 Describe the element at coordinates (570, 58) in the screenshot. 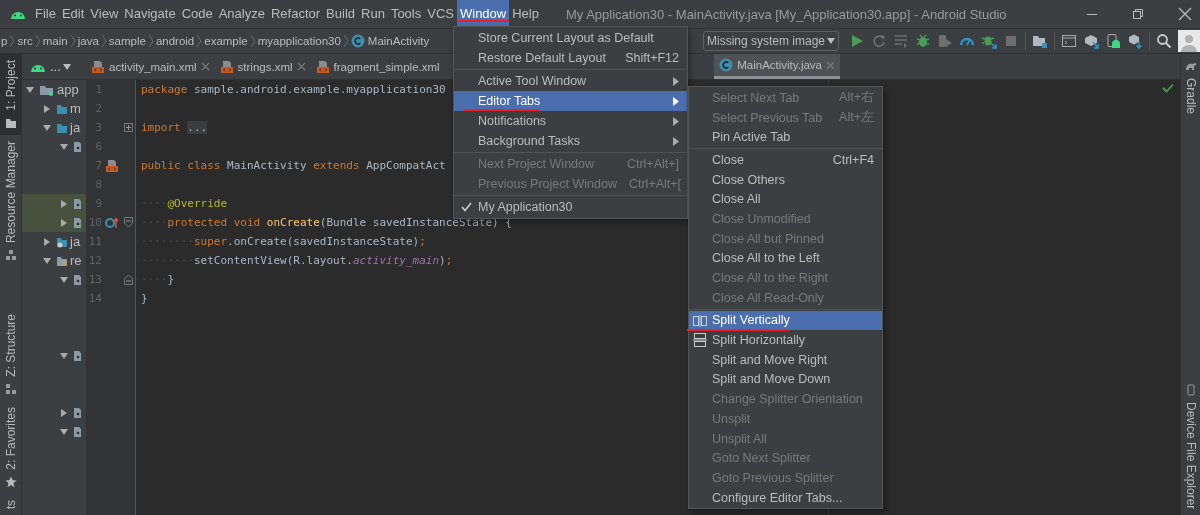

I see `menu-item: Restore Default Layout Shift+F12` at that location.